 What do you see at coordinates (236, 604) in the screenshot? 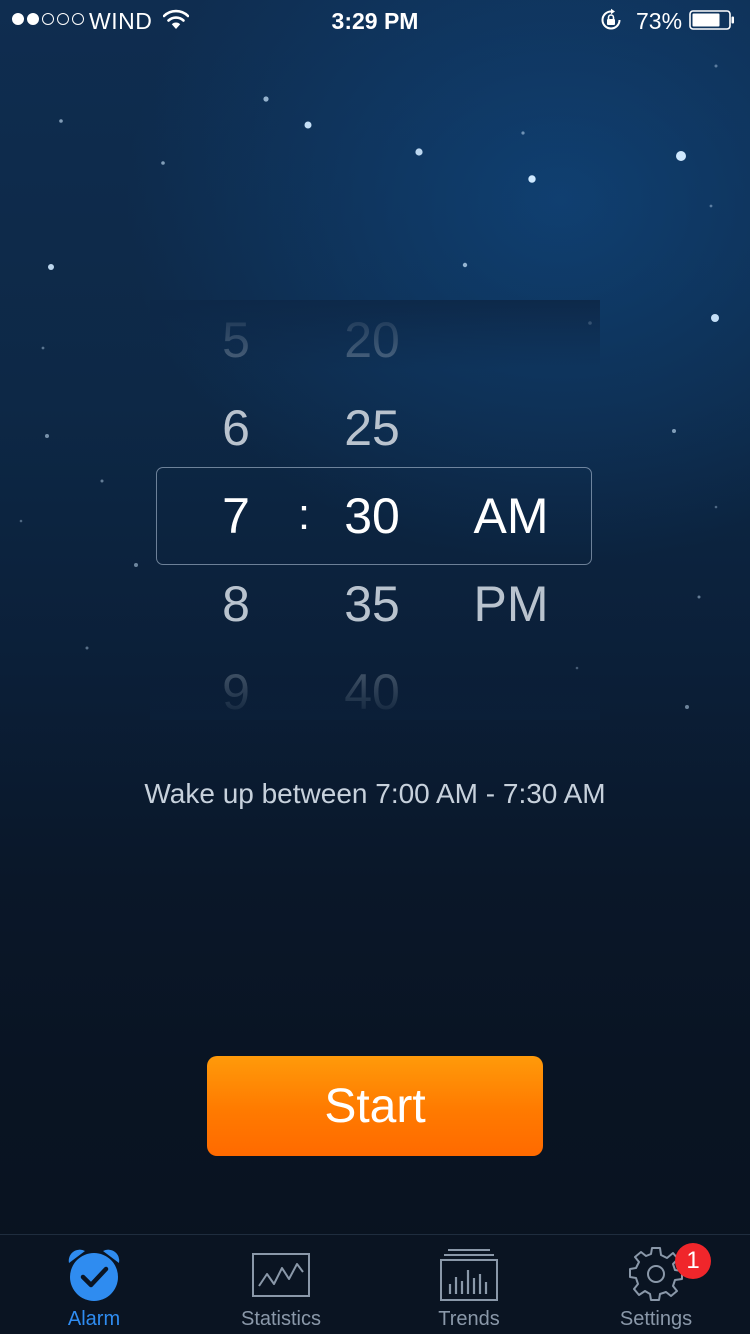
I see `hour-option: 8` at bounding box center [236, 604].